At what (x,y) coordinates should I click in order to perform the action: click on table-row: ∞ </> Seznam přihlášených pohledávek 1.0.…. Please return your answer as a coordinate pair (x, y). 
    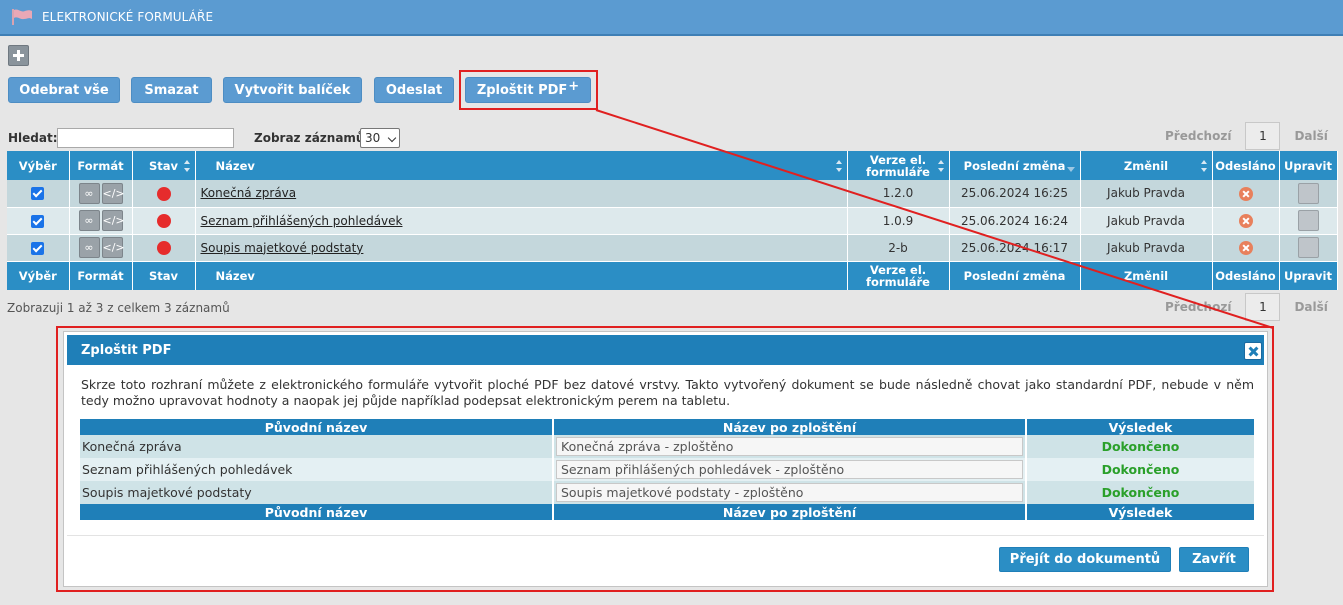
    Looking at the image, I should click on (672, 221).